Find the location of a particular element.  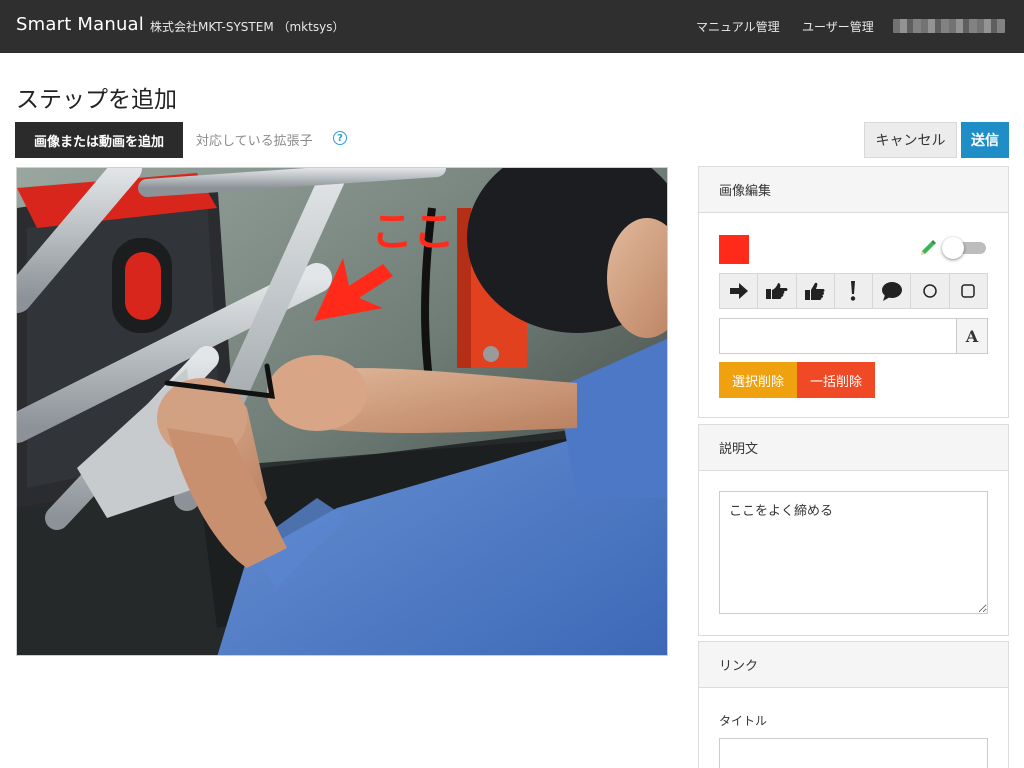

annotation-tool-bar is located at coordinates (853, 291).